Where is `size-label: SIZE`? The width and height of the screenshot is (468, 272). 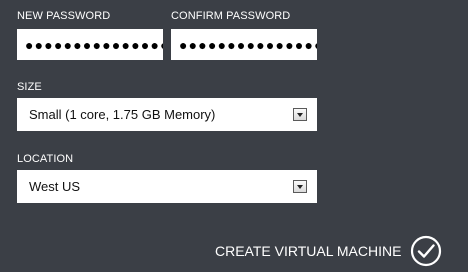 size-label: SIZE is located at coordinates (29, 87).